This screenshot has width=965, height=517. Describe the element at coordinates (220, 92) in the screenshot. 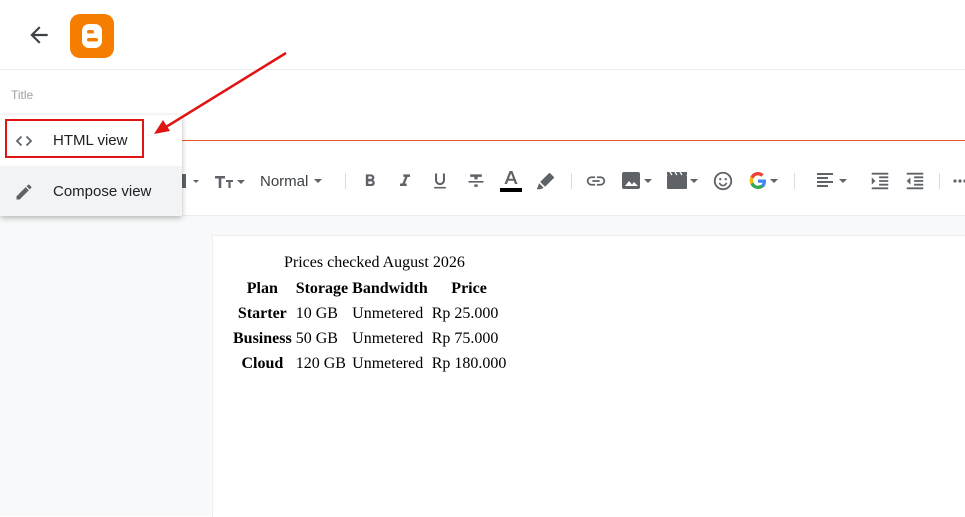

I see `annotation-arrow-icon` at that location.